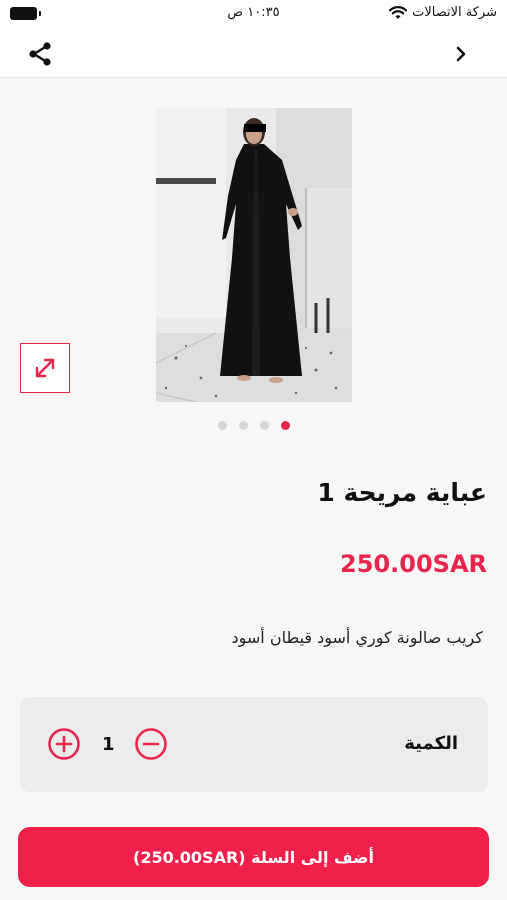  I want to click on nav-bar, so click(253, 54).